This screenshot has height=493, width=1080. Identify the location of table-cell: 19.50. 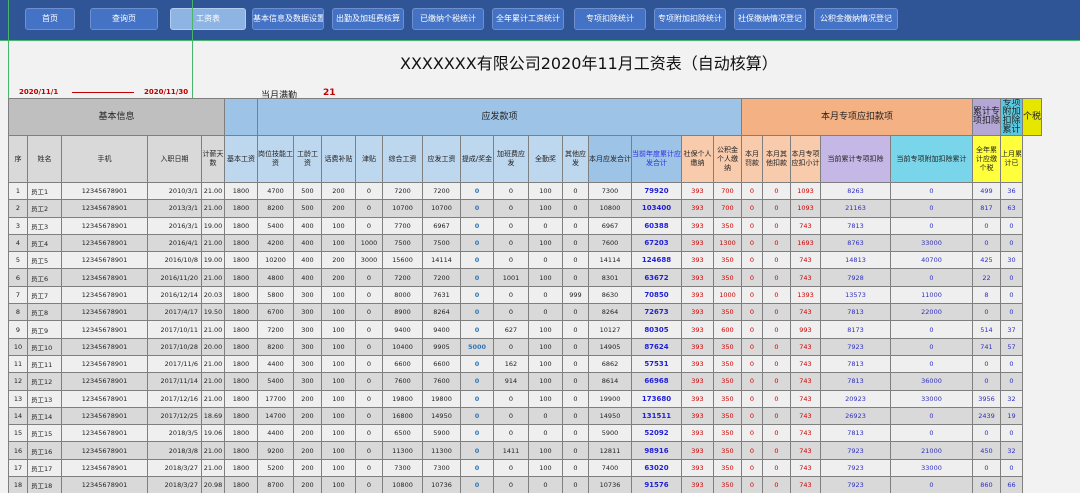
(213, 312).